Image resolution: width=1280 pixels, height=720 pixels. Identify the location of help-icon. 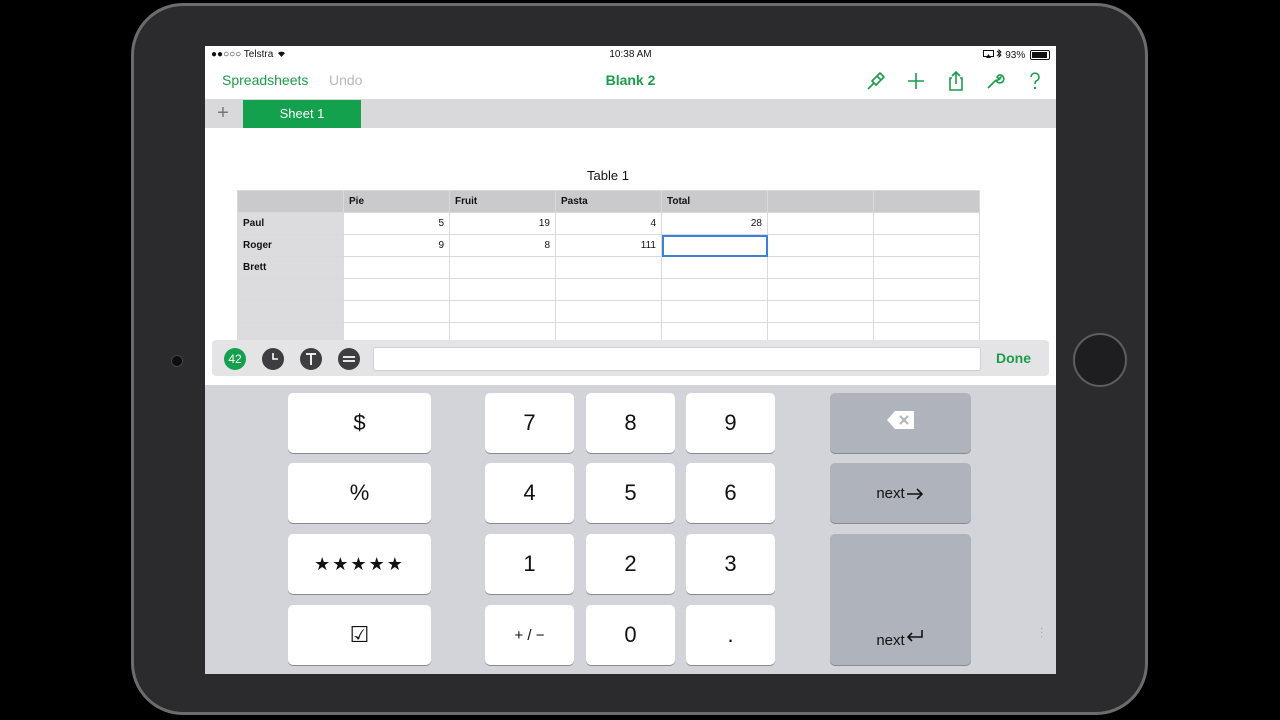
(1035, 81).